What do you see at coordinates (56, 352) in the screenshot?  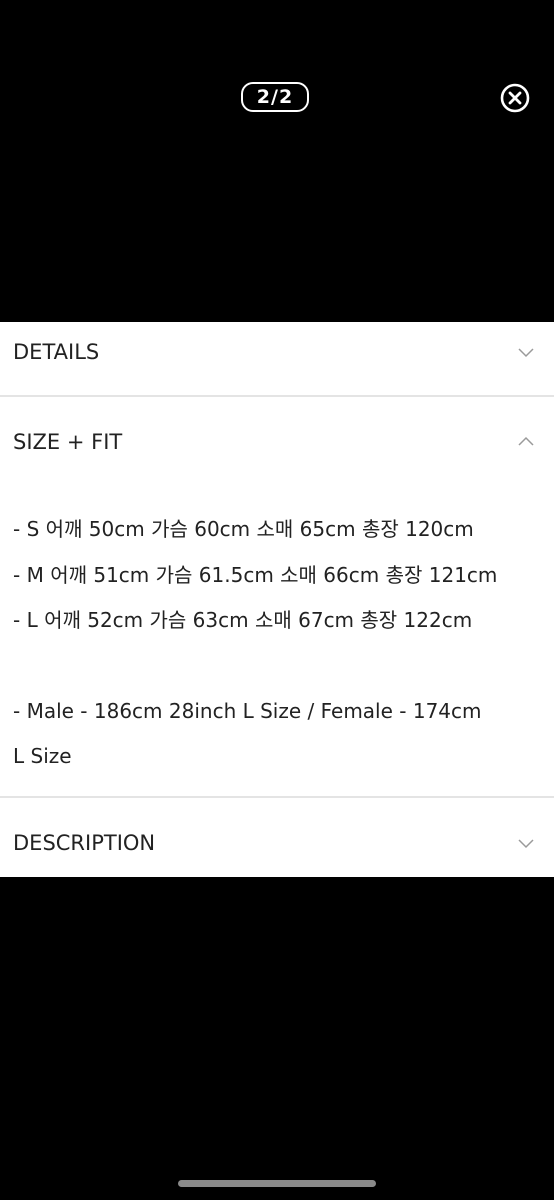 I see `details-title: DETAILS` at bounding box center [56, 352].